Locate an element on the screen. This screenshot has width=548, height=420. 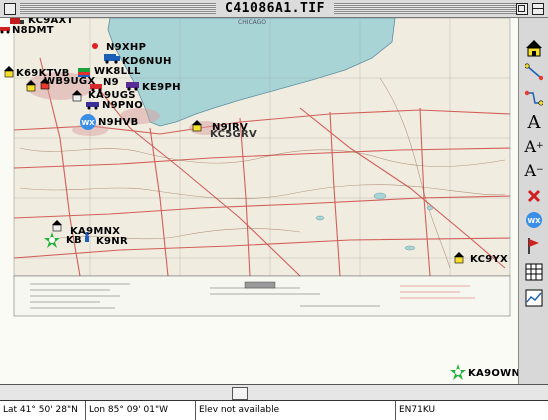
titlebar-stripes-right is located at coordinates (427, 8).